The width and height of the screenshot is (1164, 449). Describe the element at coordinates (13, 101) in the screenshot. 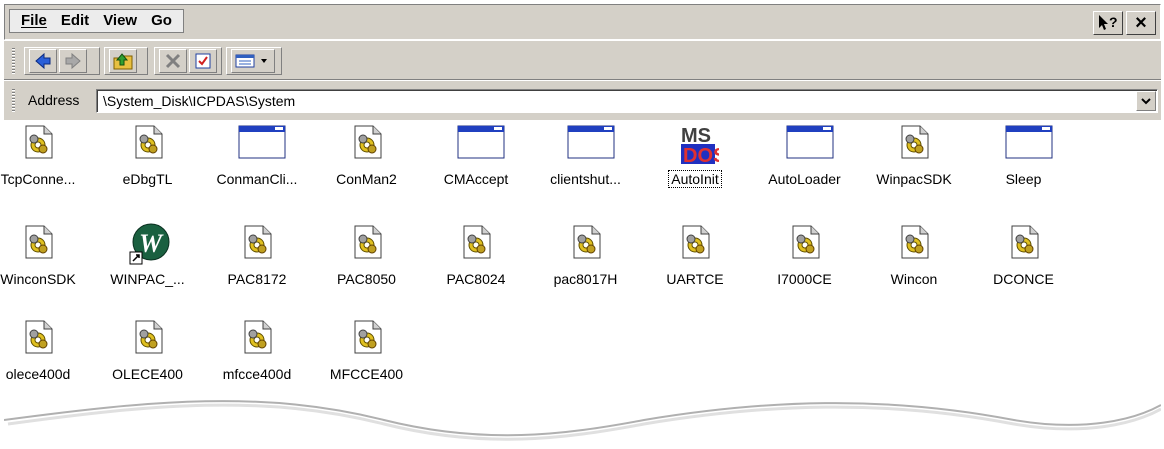

I see `address-grip` at that location.